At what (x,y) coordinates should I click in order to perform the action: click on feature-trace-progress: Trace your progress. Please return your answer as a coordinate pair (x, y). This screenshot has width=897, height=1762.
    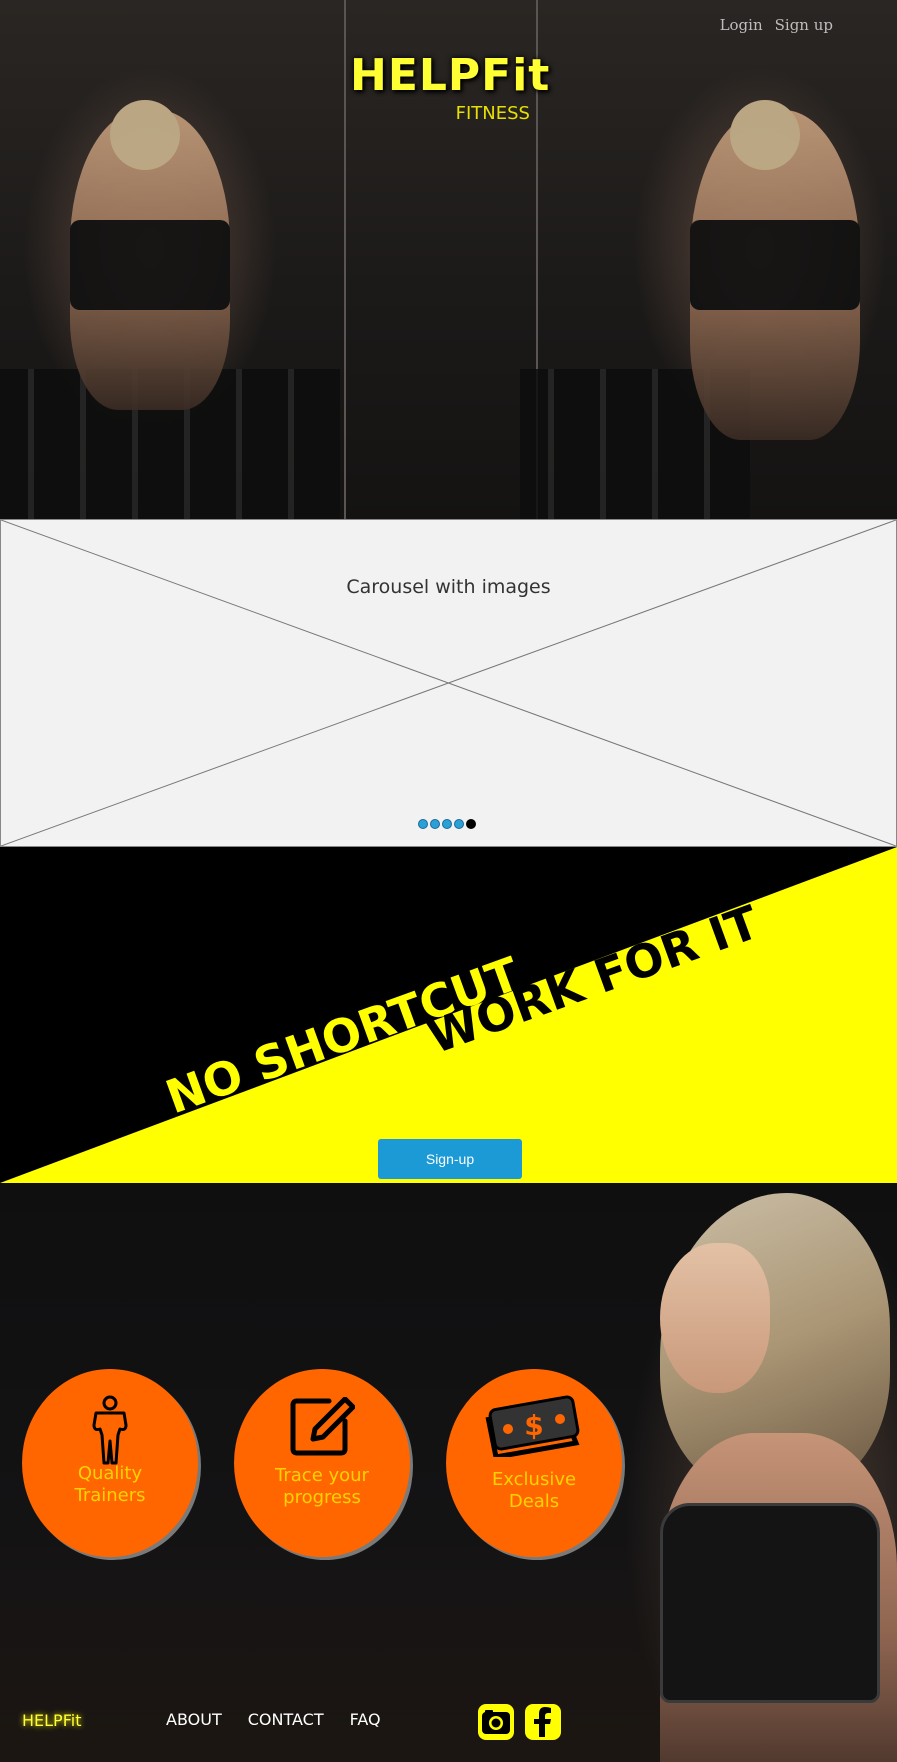
    Looking at the image, I should click on (322, 1463).